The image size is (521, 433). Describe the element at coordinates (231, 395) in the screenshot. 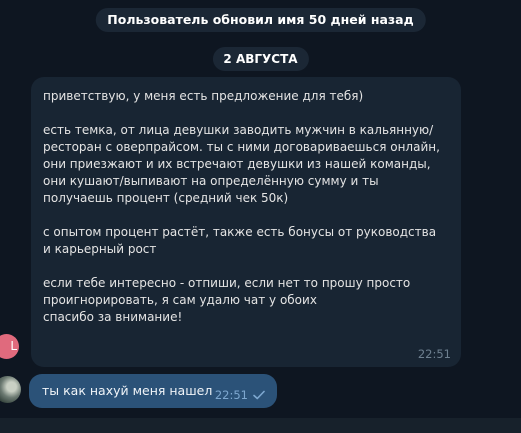

I see `outgoing-message-time: 22:51` at that location.